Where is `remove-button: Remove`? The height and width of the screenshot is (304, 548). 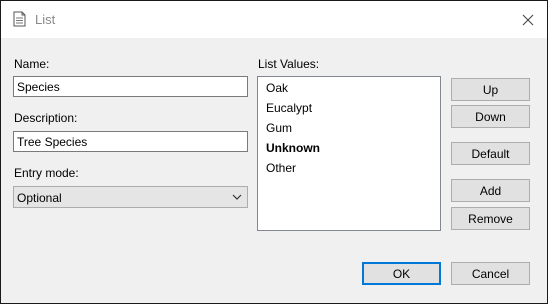
remove-button: Remove is located at coordinates (490, 218).